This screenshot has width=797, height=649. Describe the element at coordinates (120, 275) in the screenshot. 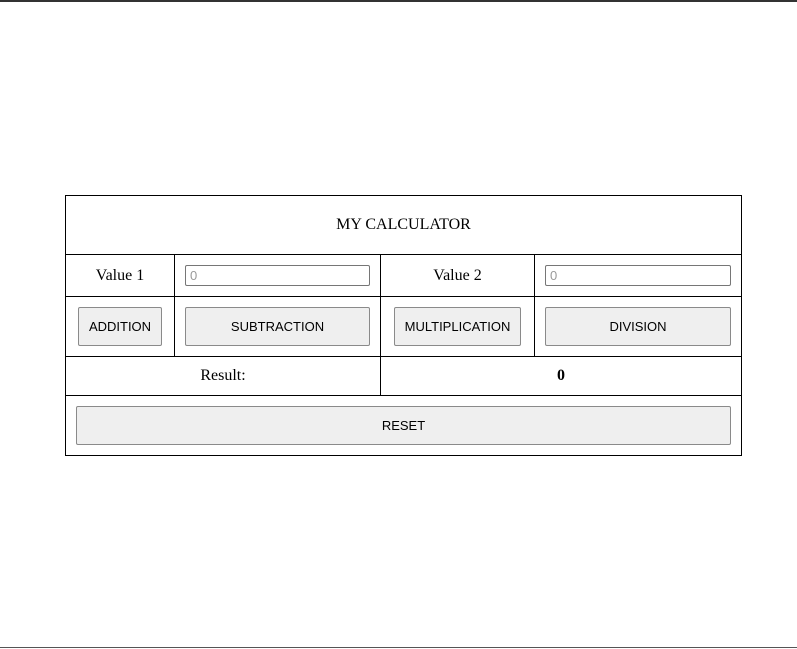

I see `value1-label: Value 1` at that location.